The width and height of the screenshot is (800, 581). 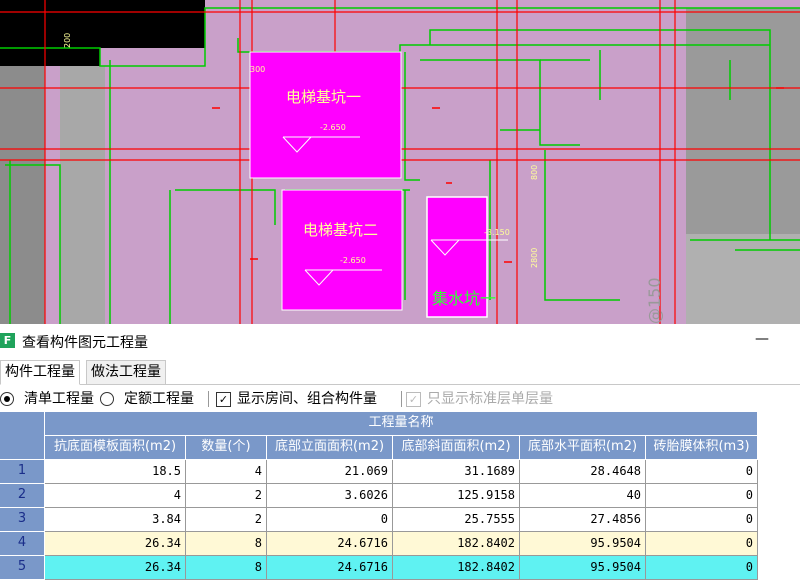 I want to click on checkbox-standard-floor: ✓ 只显示标准层单层量, so click(x=479, y=399).